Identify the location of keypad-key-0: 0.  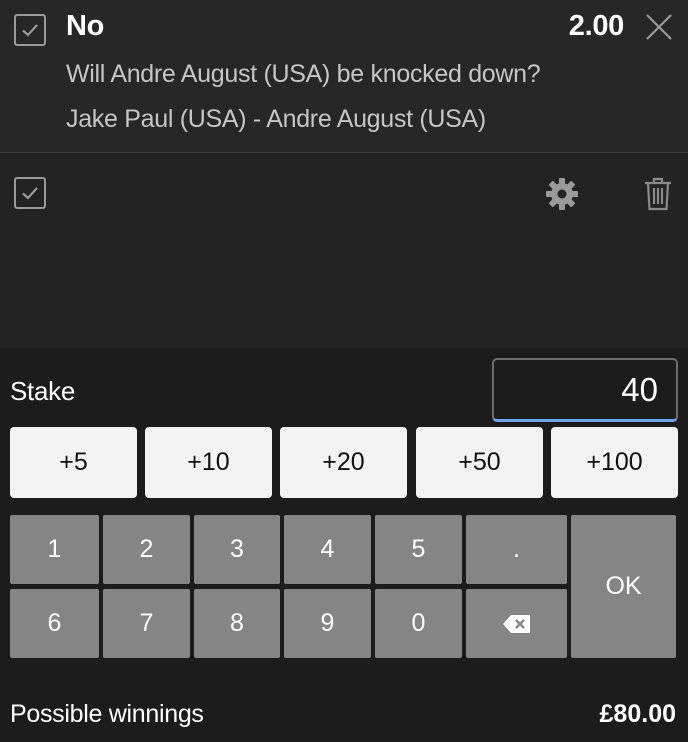
(418, 623).